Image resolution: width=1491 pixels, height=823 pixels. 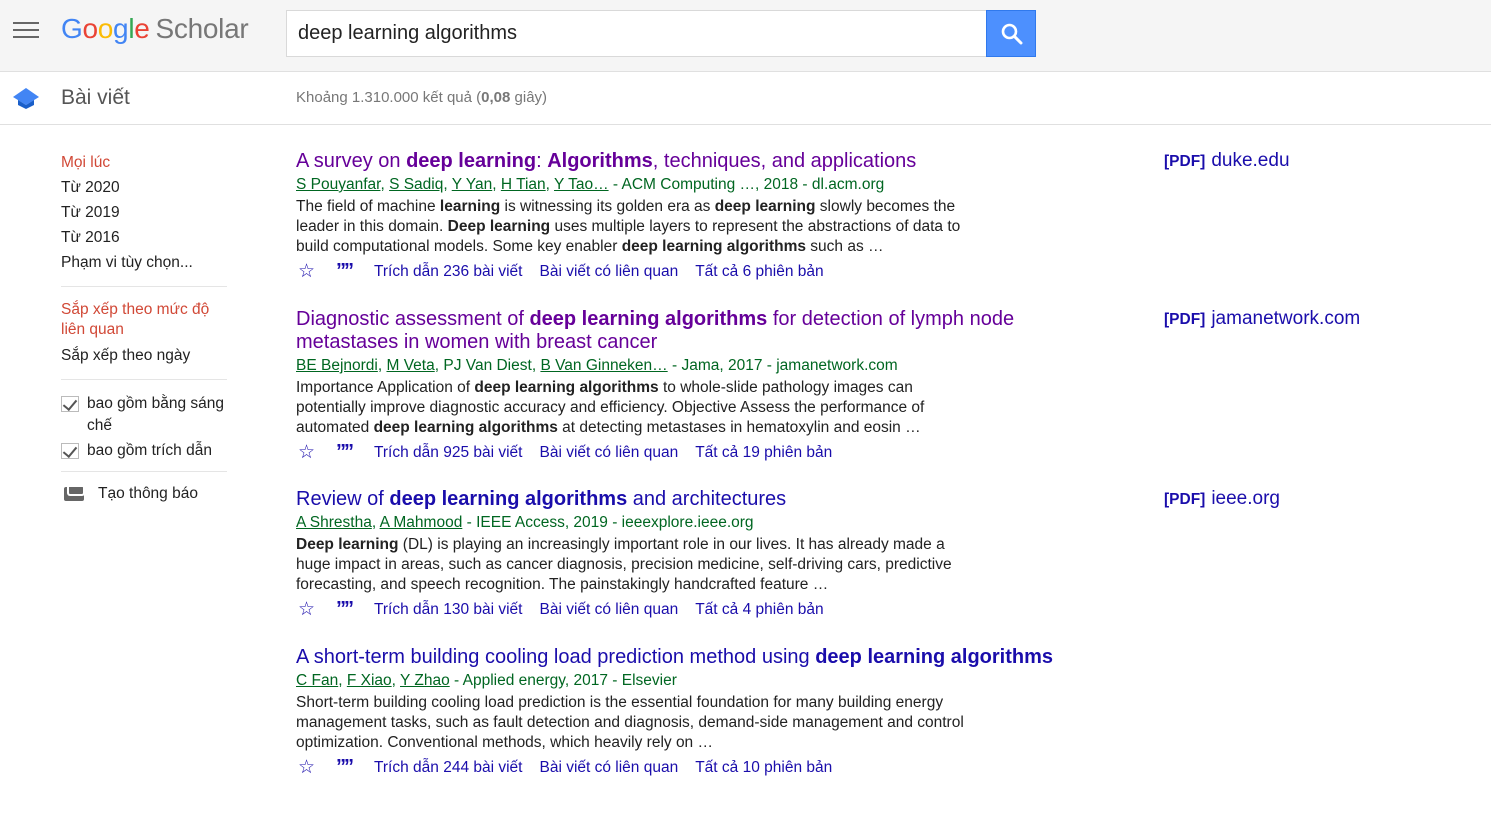 What do you see at coordinates (144, 162) in the screenshot?
I see `filter-any-time: Mọi lúc` at bounding box center [144, 162].